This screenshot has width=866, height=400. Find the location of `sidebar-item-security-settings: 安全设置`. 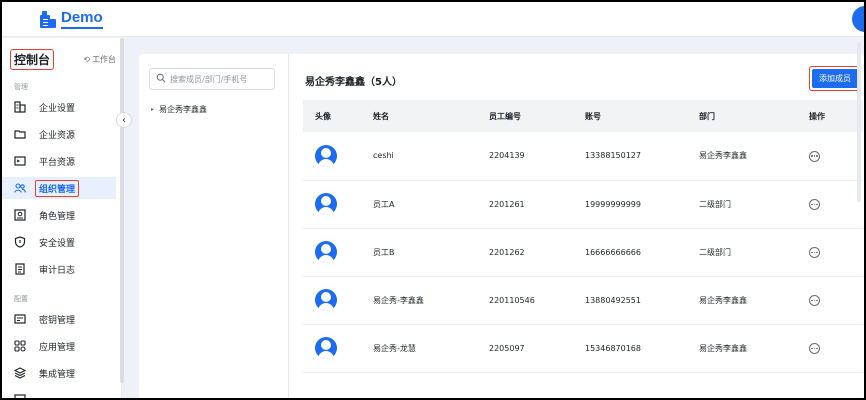

sidebar-item-security-settings: 安全设置 is located at coordinates (59, 242).